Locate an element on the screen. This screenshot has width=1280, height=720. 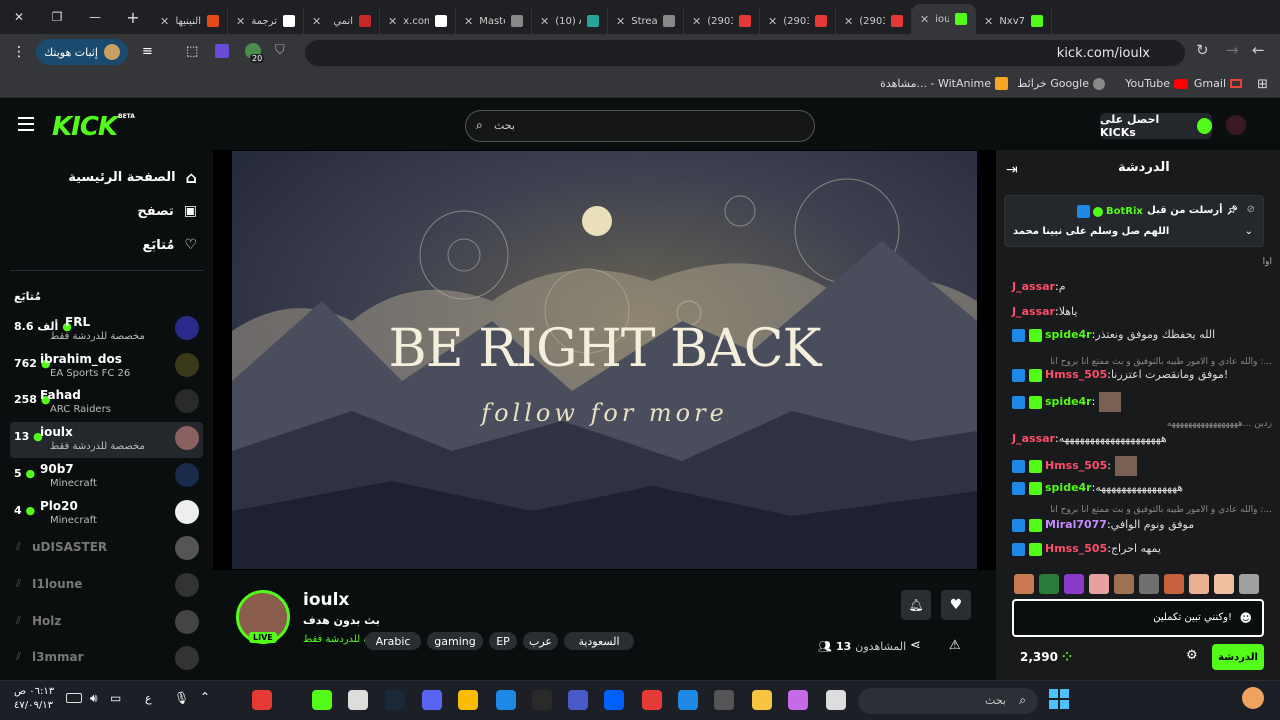
nav-home: الصفحة الرئيسية ⌂ is located at coordinates (106, 177).